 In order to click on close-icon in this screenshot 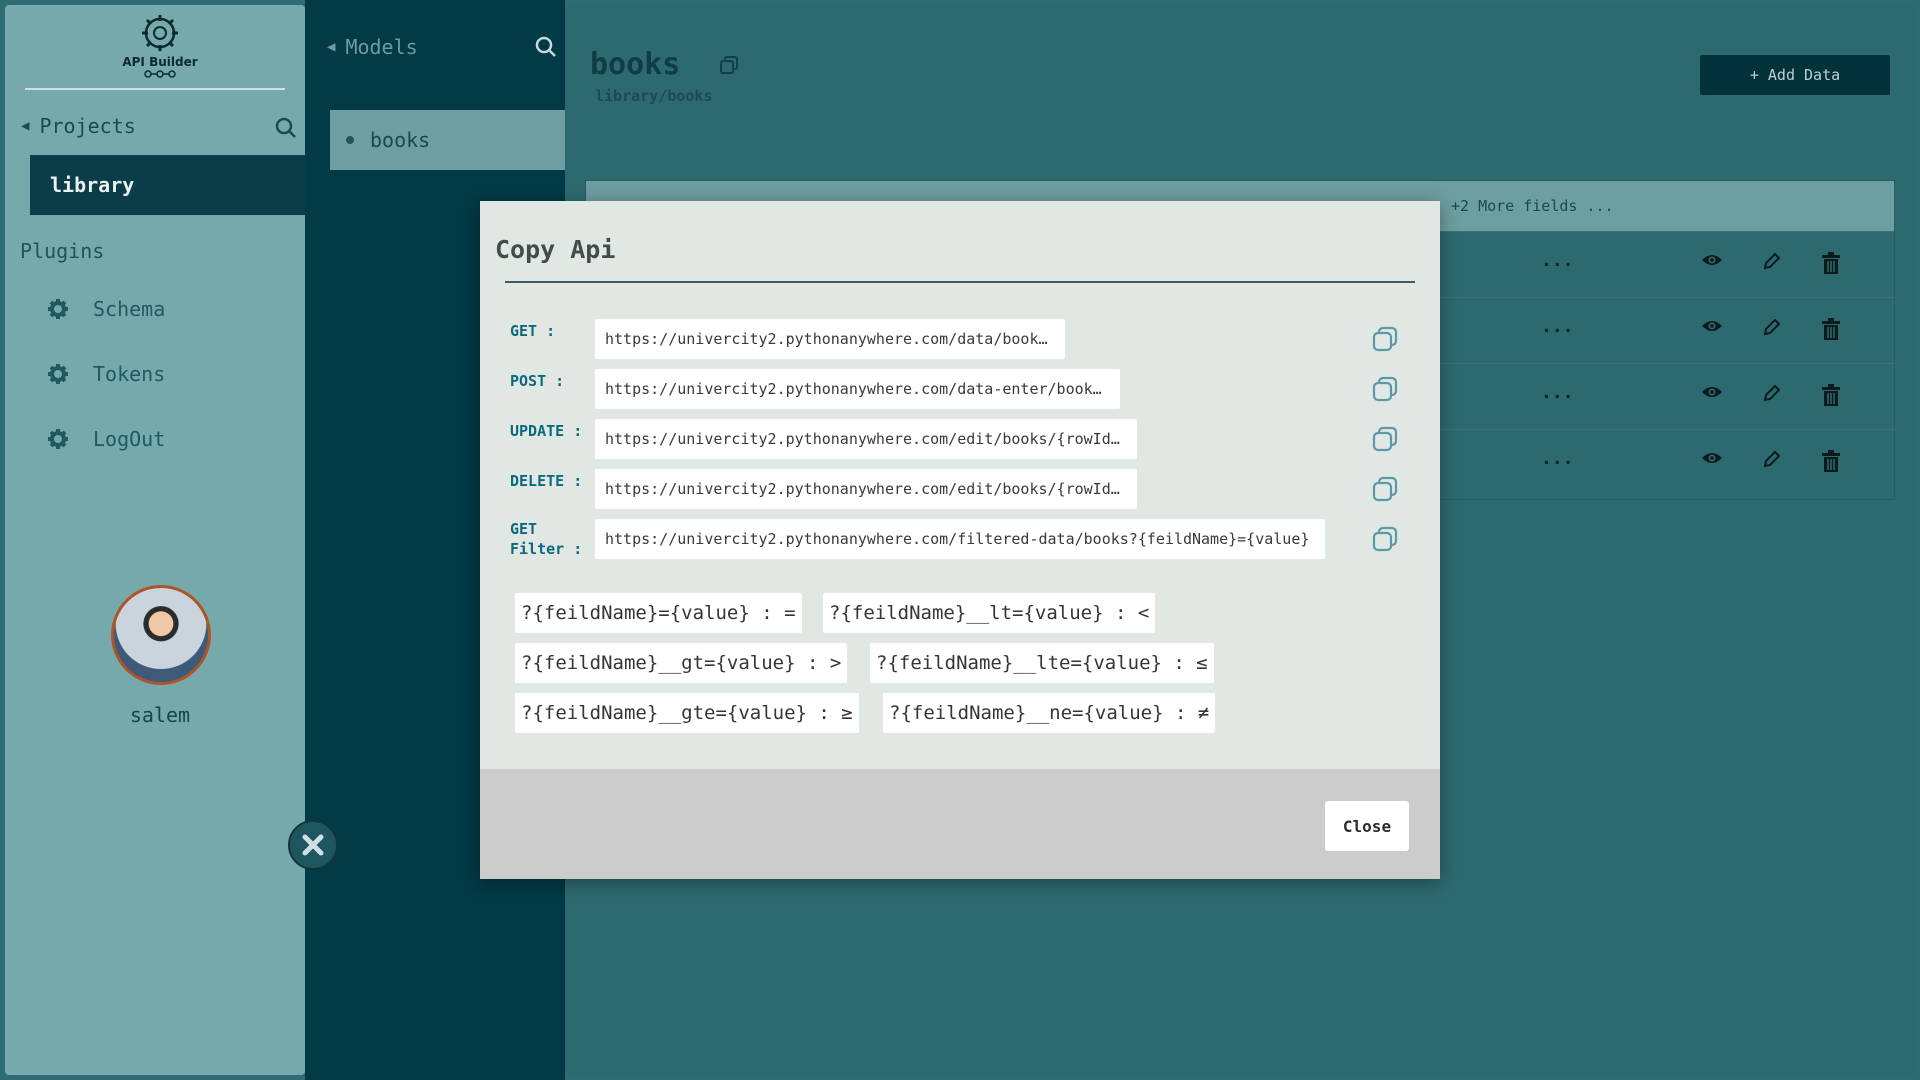, I will do `click(313, 845)`.